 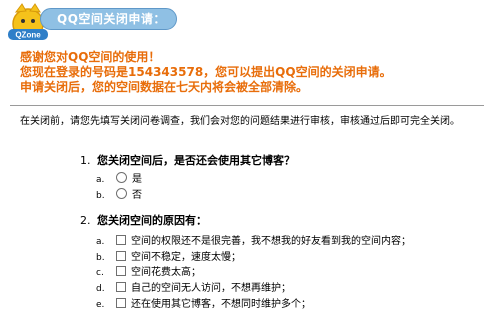 I want to click on q1-option-a-radio, so click(x=121, y=177).